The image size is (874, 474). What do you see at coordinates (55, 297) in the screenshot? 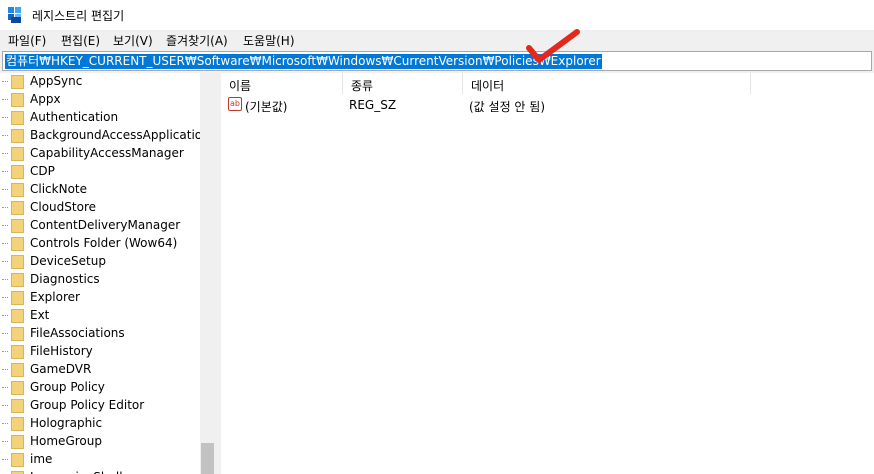
I see `tree-item-label: Explorer` at bounding box center [55, 297].